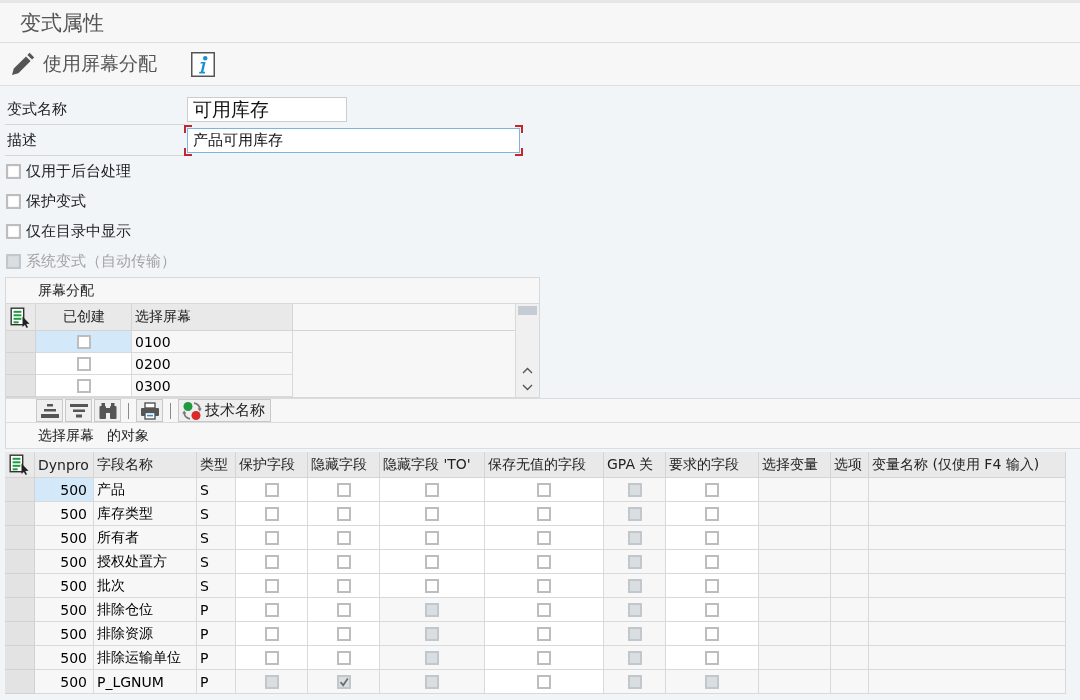 The image size is (1080, 700). Describe the element at coordinates (850, 514) in the screenshot. I see `table-cell` at that location.